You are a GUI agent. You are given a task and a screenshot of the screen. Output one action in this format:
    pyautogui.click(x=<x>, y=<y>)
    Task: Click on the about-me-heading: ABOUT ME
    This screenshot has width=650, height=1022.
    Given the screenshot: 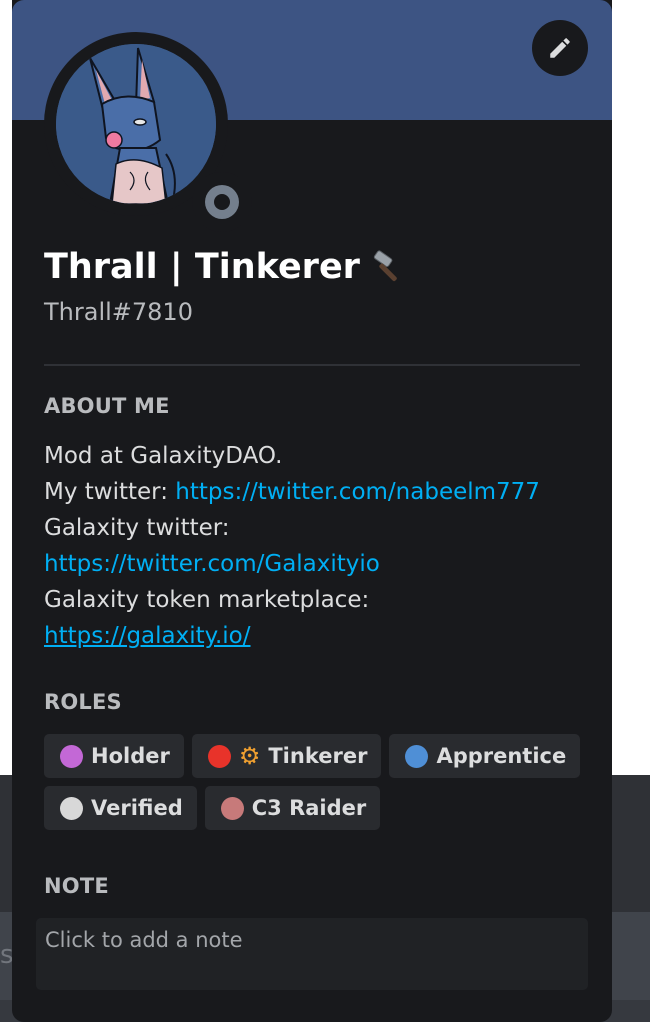 What is the action you would take?
    pyautogui.click(x=107, y=406)
    